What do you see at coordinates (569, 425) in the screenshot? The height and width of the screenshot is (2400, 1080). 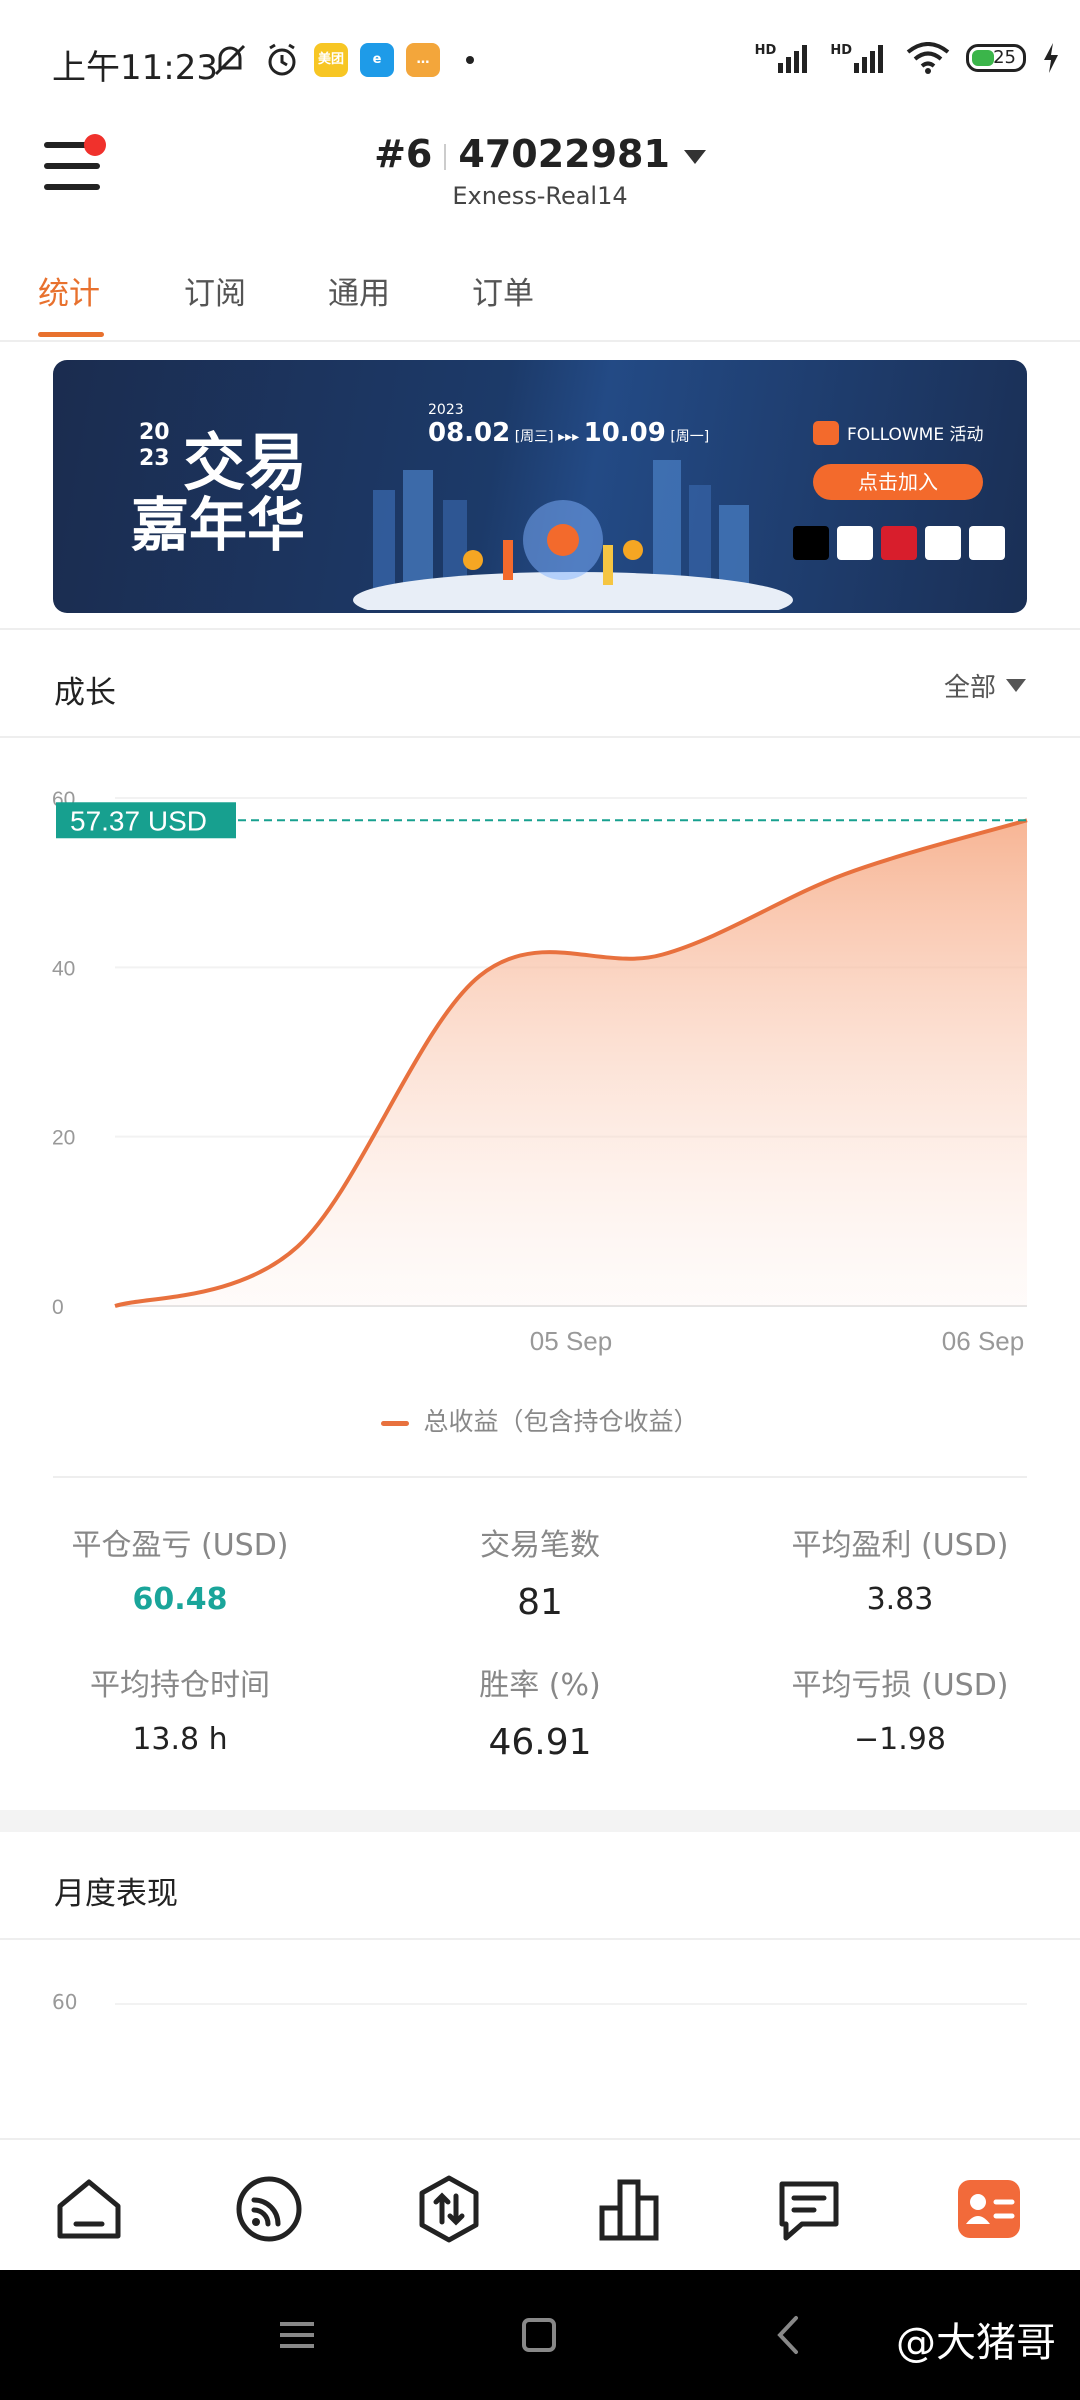 I see `banner-dates: 2023 08.02 [周三] ▸▸▸ 10.09 [周一]` at bounding box center [569, 425].